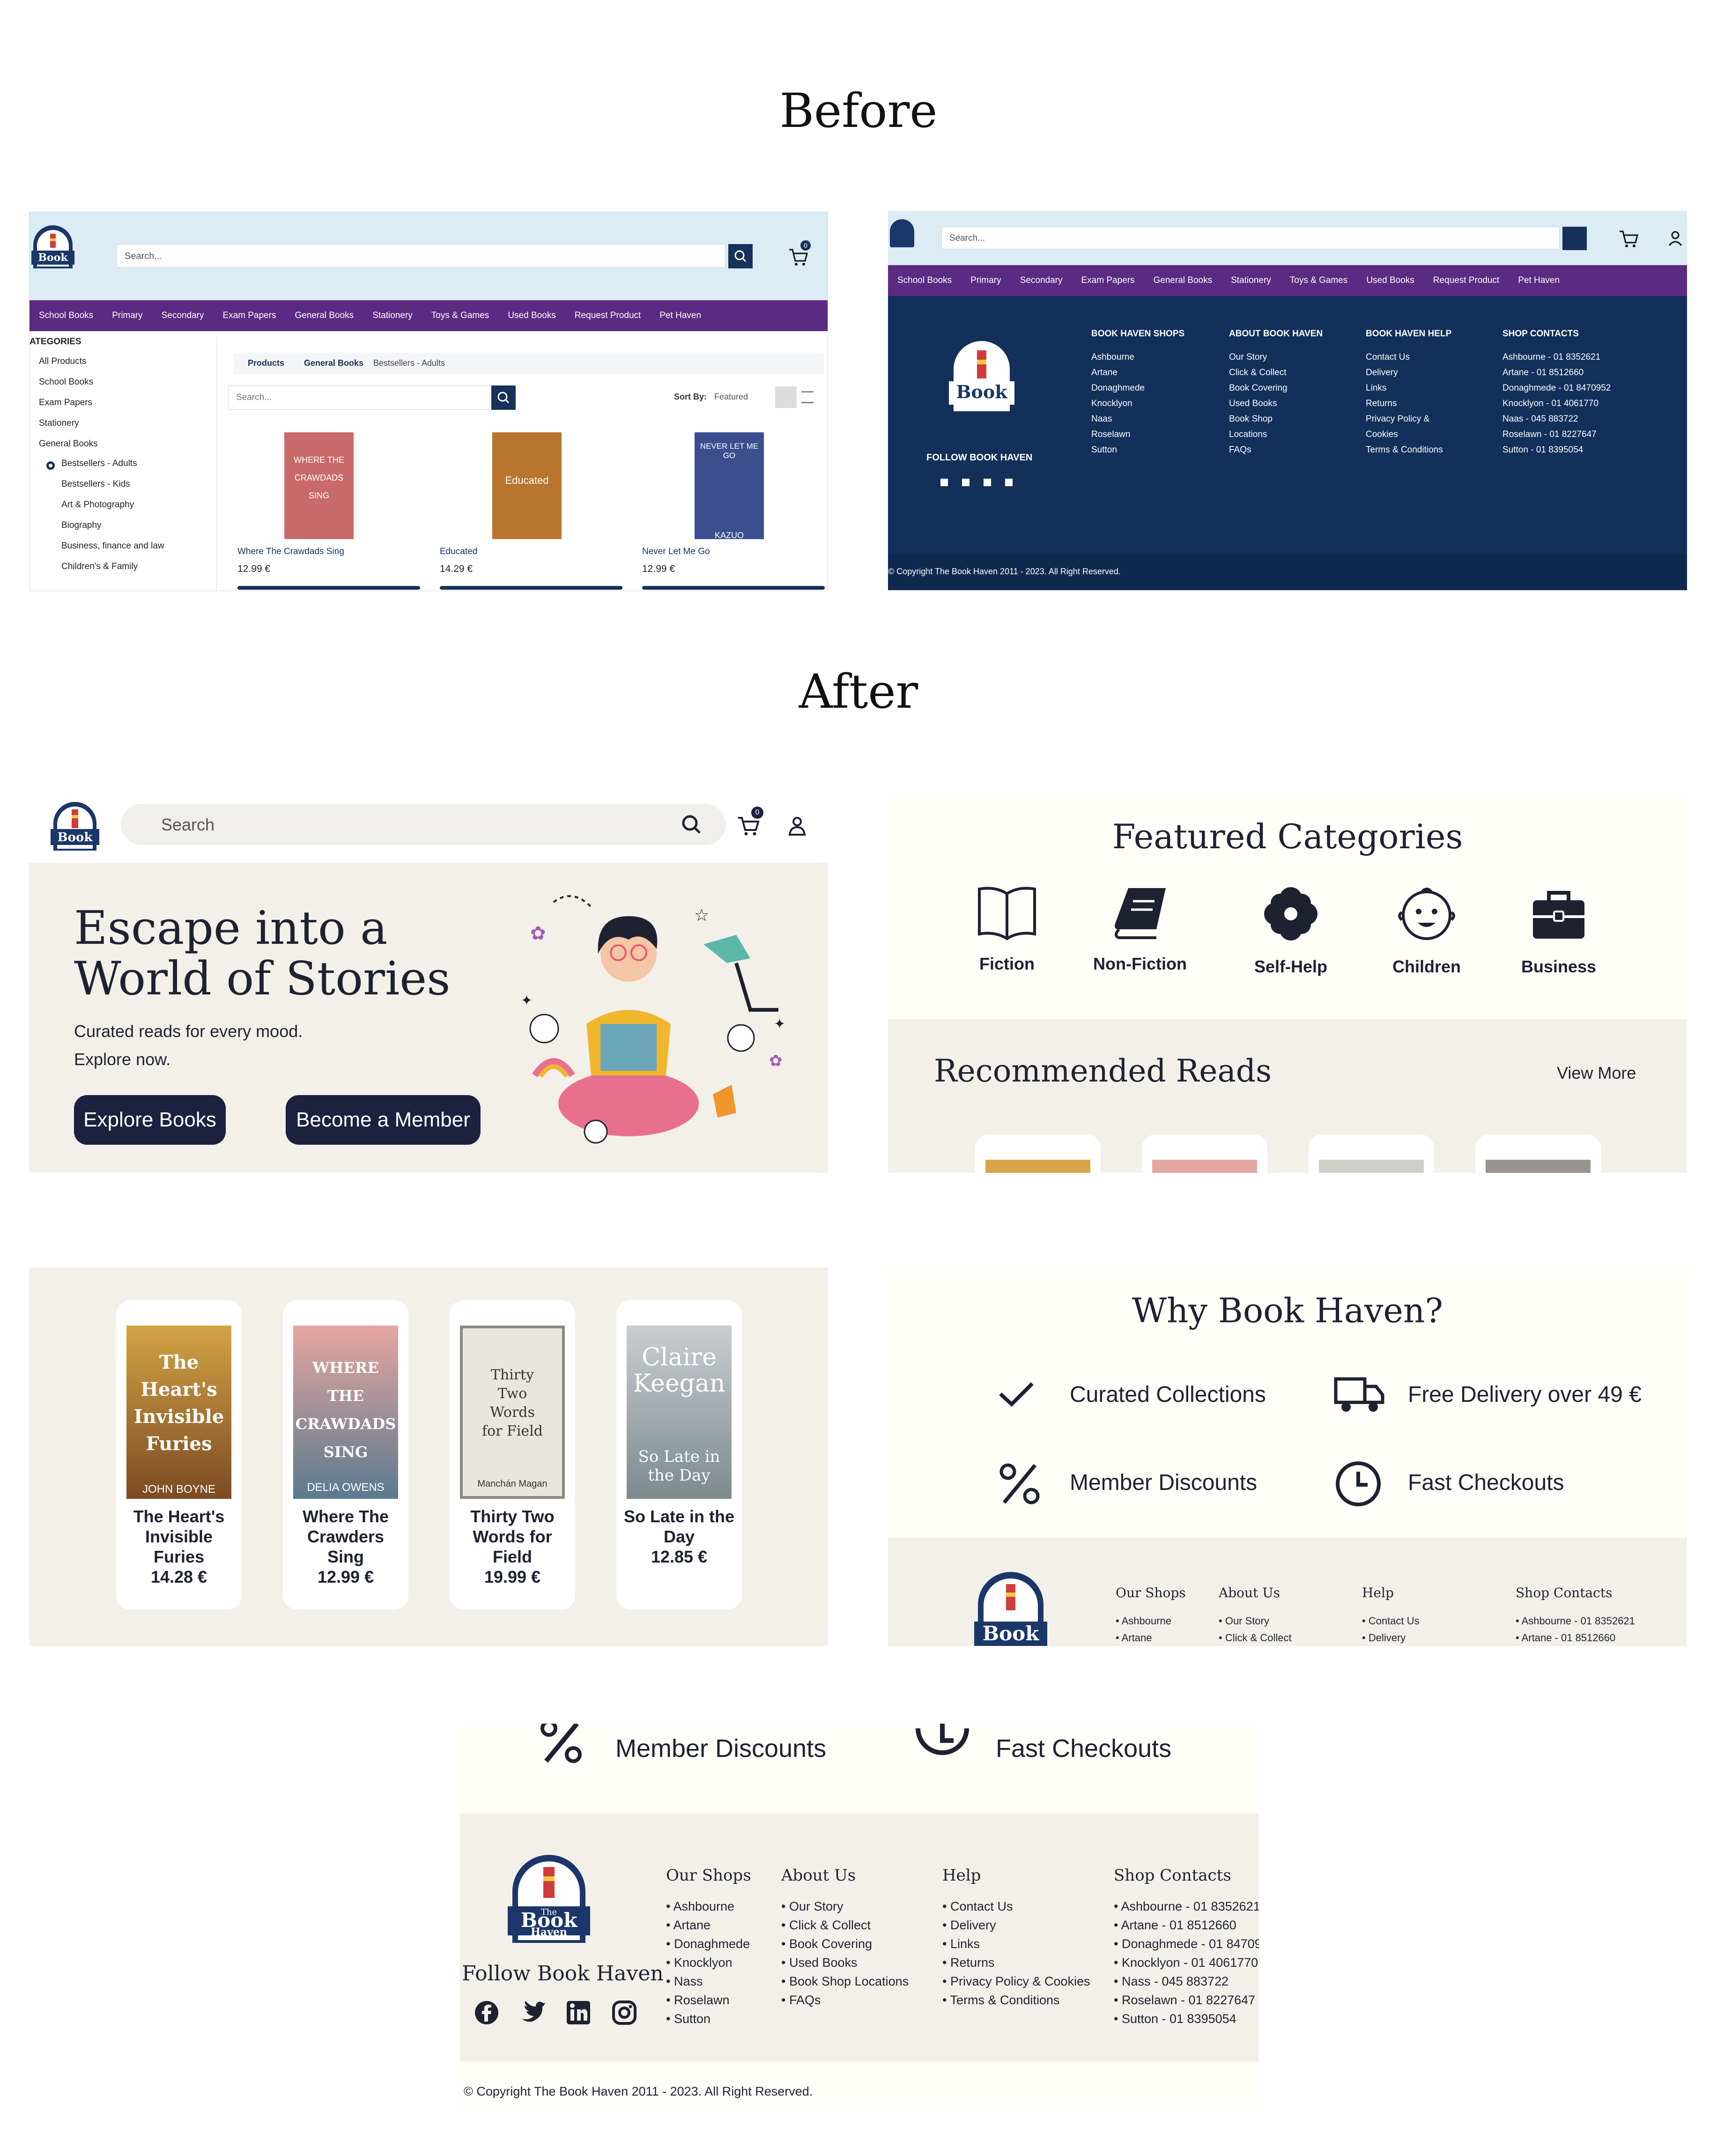  I want to click on footer-link: Contact Us, so click(1408, 357).